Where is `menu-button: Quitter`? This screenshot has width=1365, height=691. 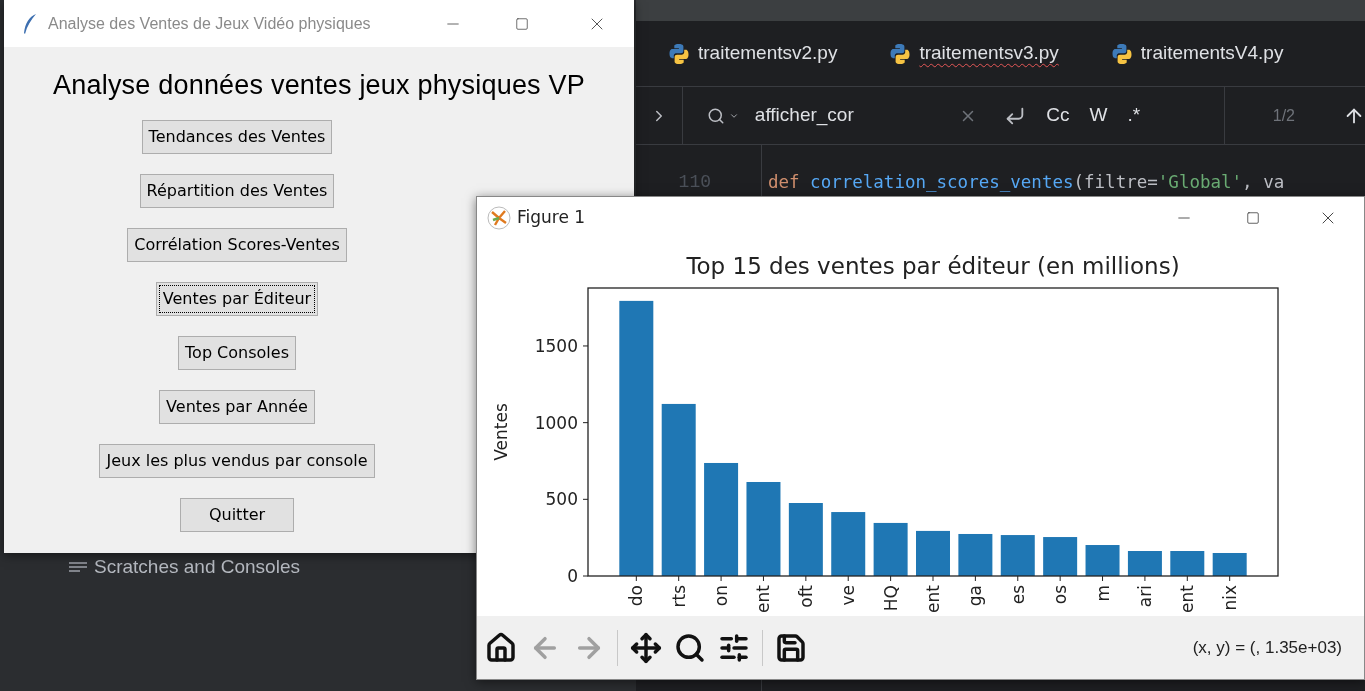
menu-button: Quitter is located at coordinates (237, 514).